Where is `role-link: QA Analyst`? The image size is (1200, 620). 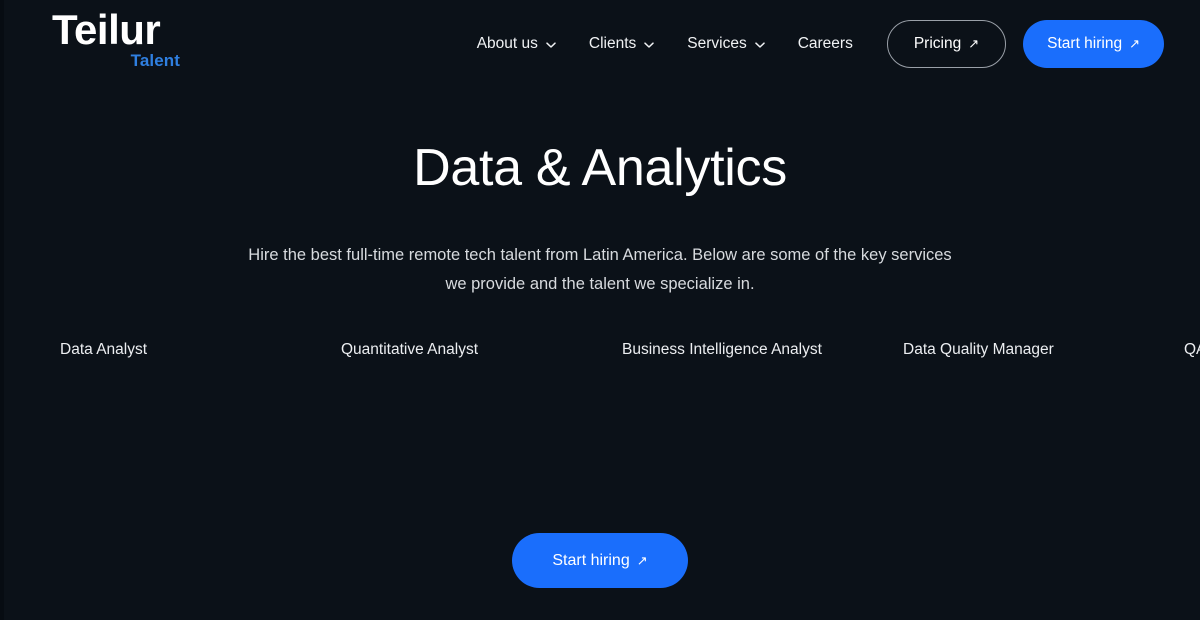
role-link: QA Analyst is located at coordinates (1192, 349).